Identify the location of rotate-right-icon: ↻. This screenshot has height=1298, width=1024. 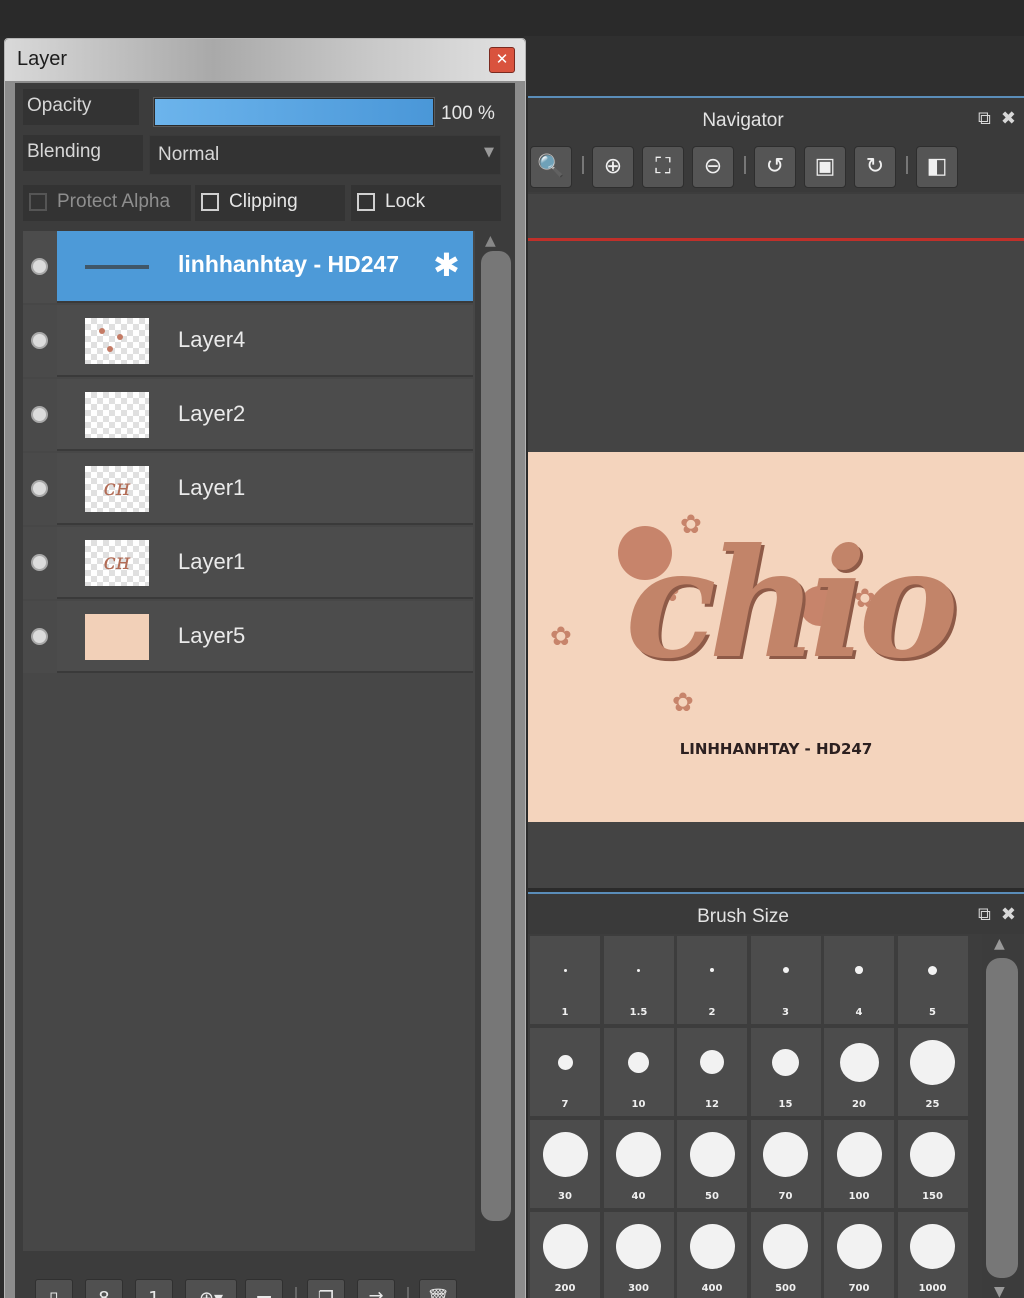
(875, 167).